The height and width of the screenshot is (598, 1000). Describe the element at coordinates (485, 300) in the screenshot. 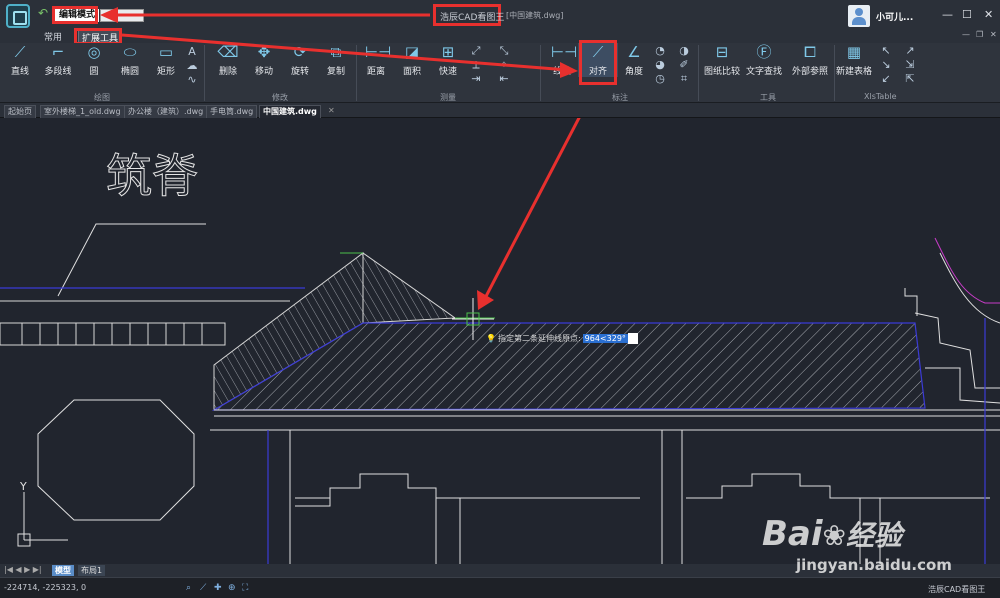

I see `annotation-arrowhead` at that location.